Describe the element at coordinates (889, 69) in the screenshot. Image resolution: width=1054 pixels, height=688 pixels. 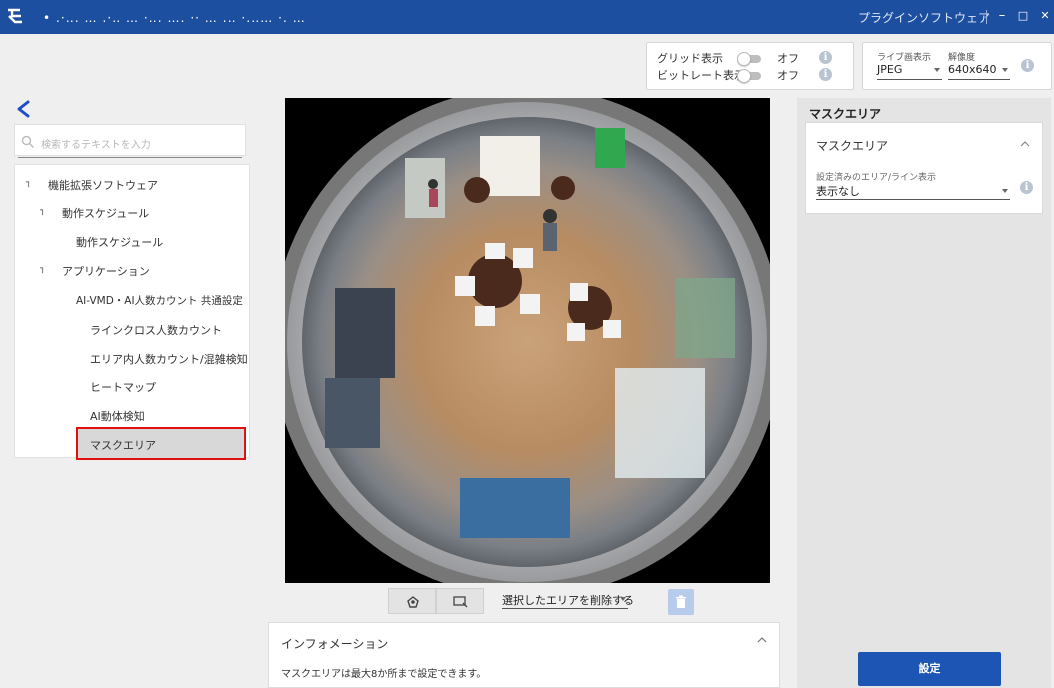
I see `live-format-select: JPEG` at that location.